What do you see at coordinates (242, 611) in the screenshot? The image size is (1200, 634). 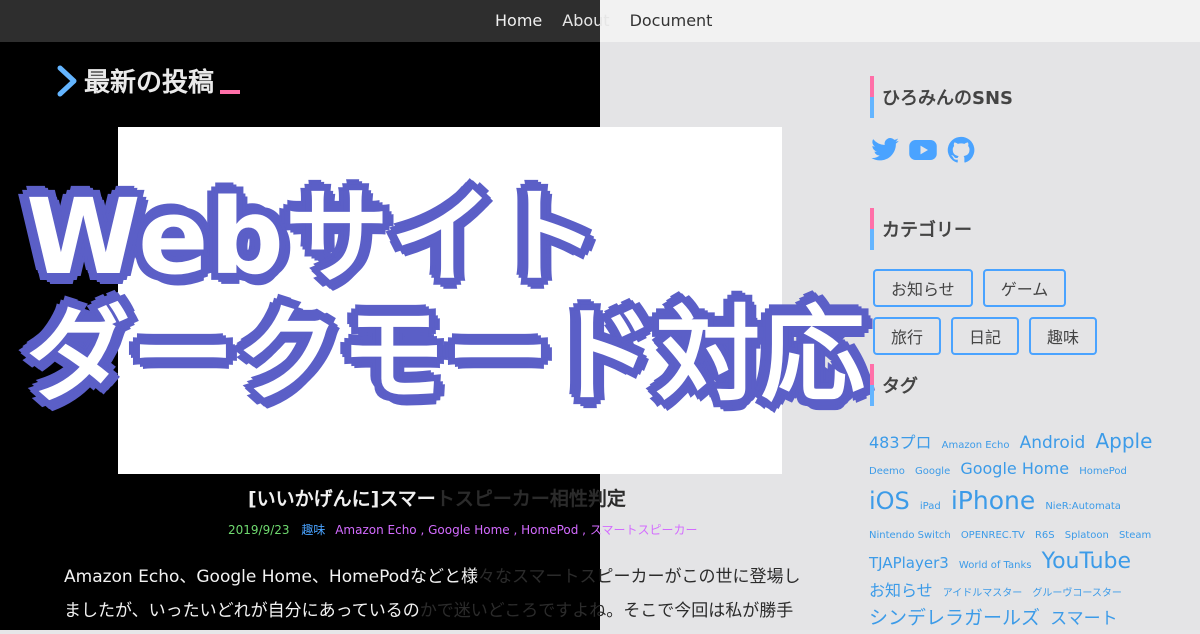 I see `excerpt-line-2-dark: ましたが、いったいどれが自分にあっているの` at bounding box center [242, 611].